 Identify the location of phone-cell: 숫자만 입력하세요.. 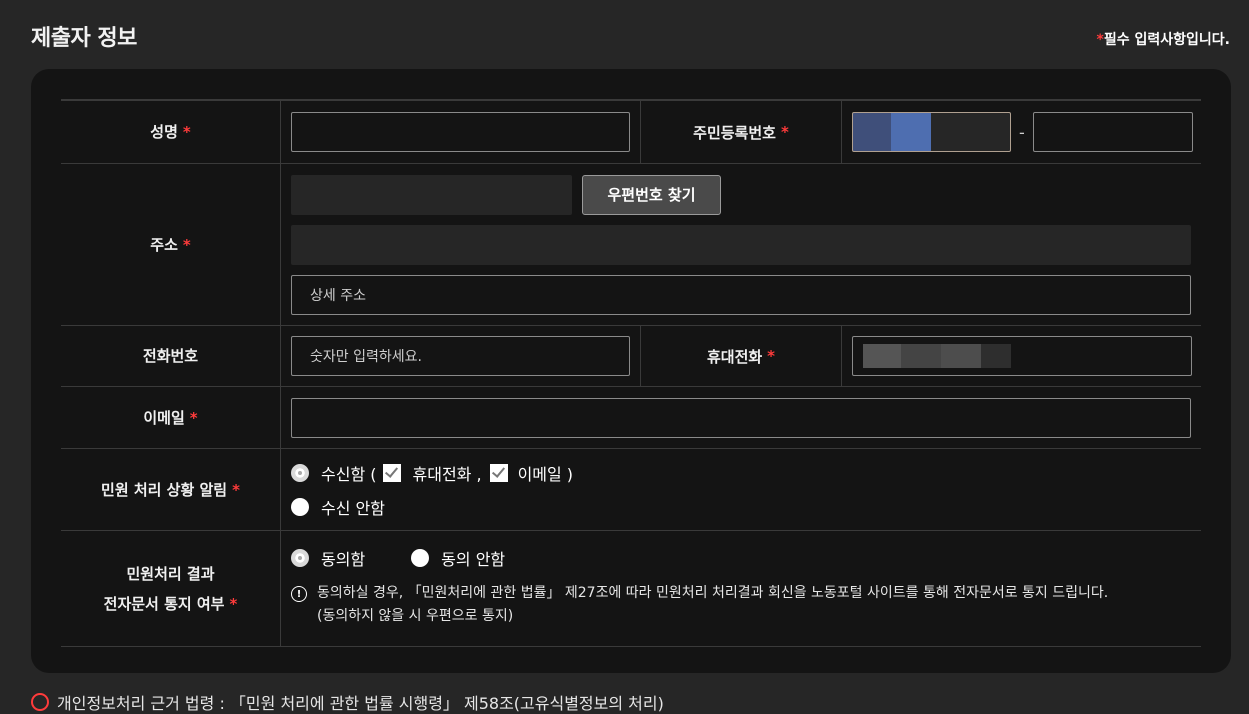
(460, 356).